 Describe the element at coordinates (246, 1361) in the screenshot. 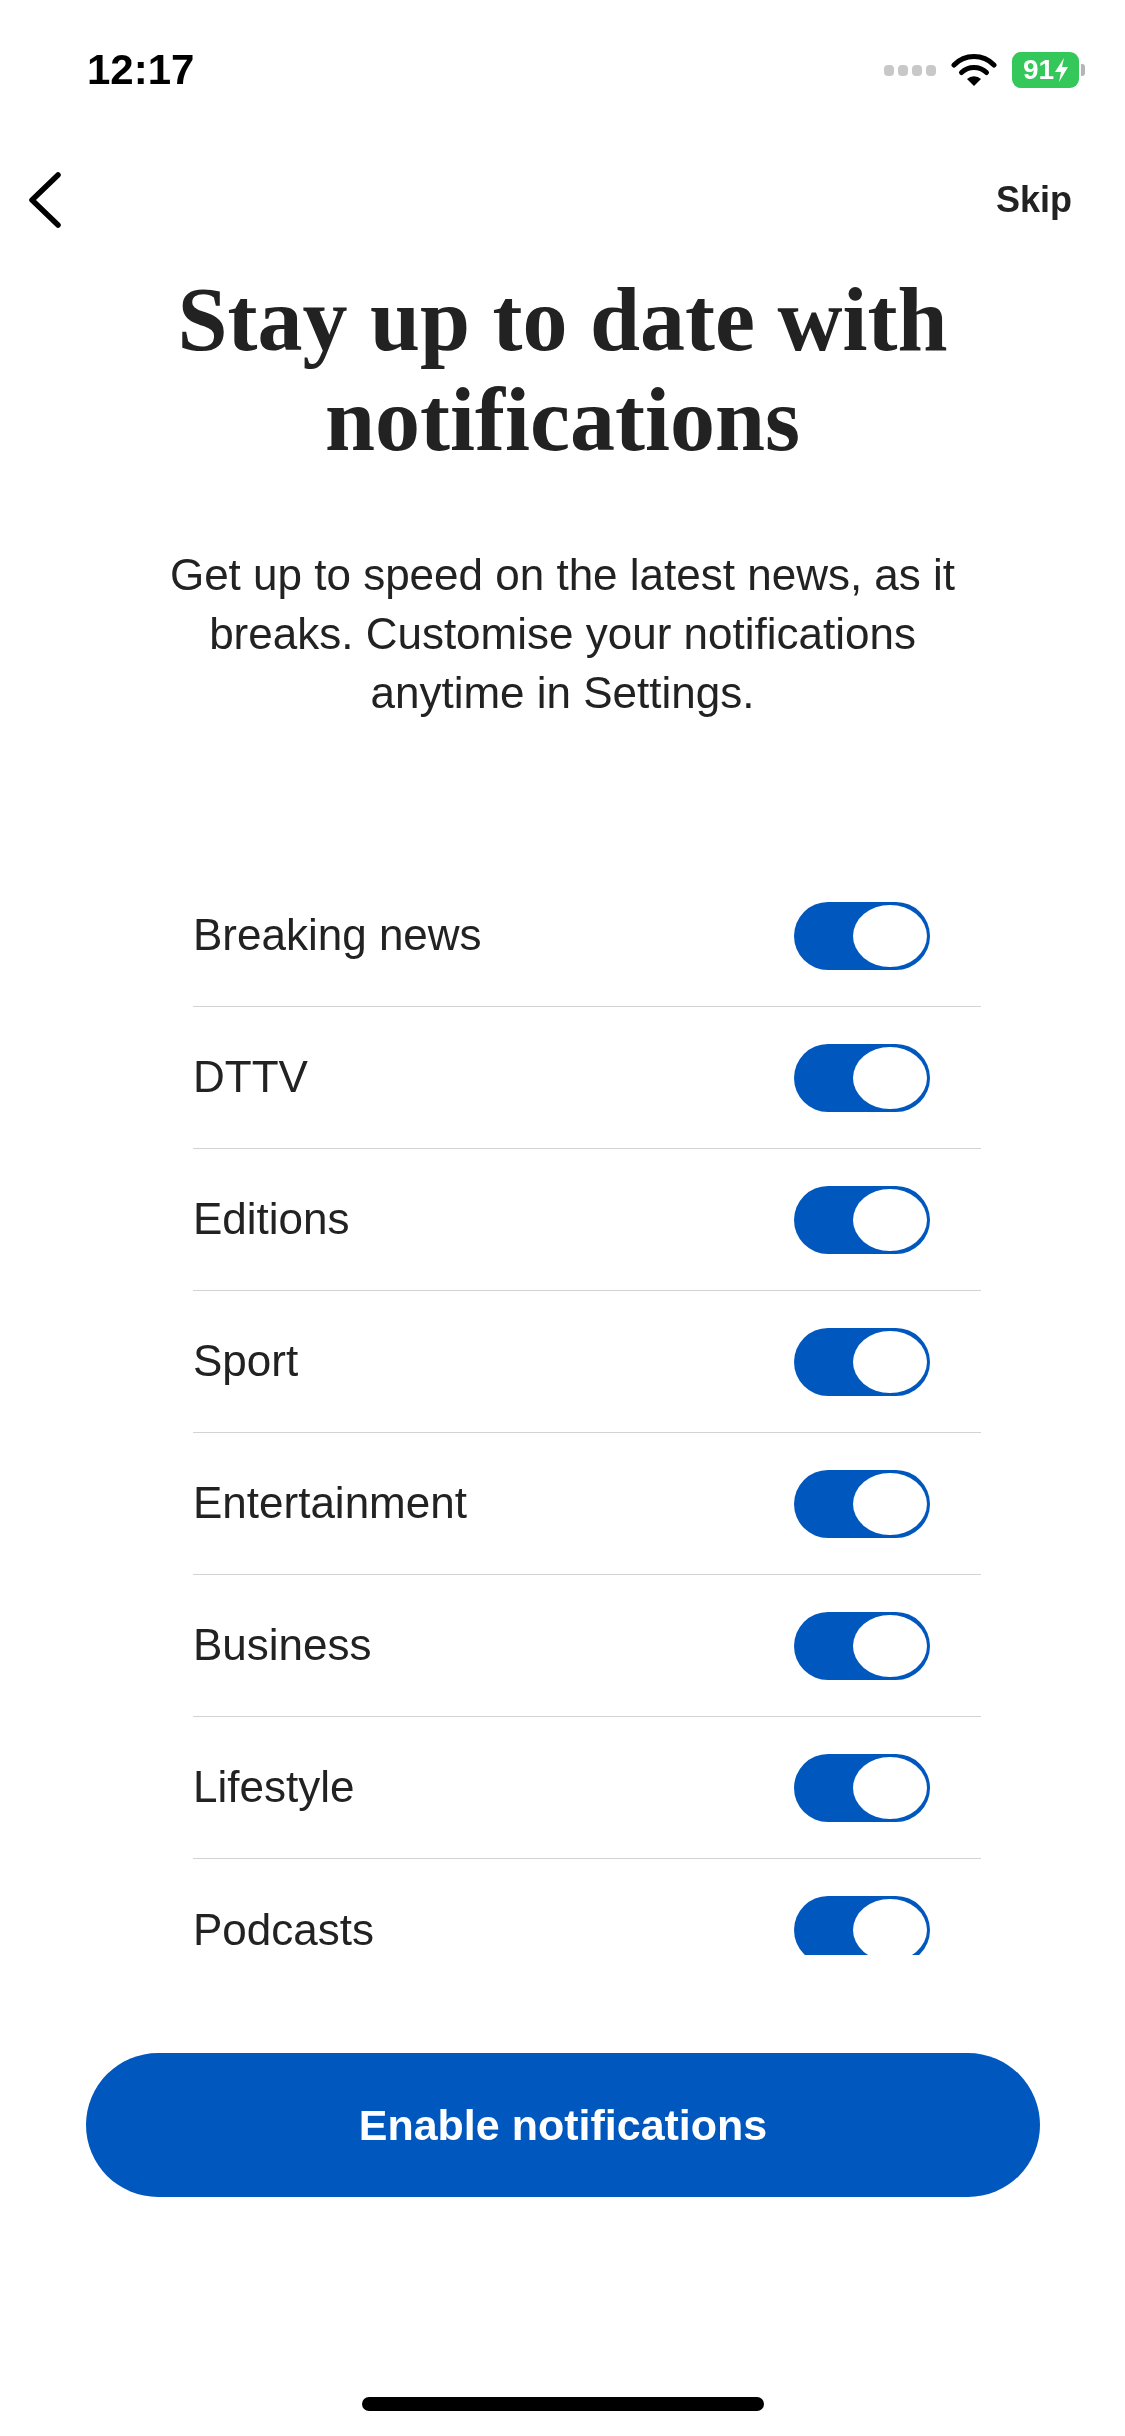

I see `notification-label: Sport` at that location.